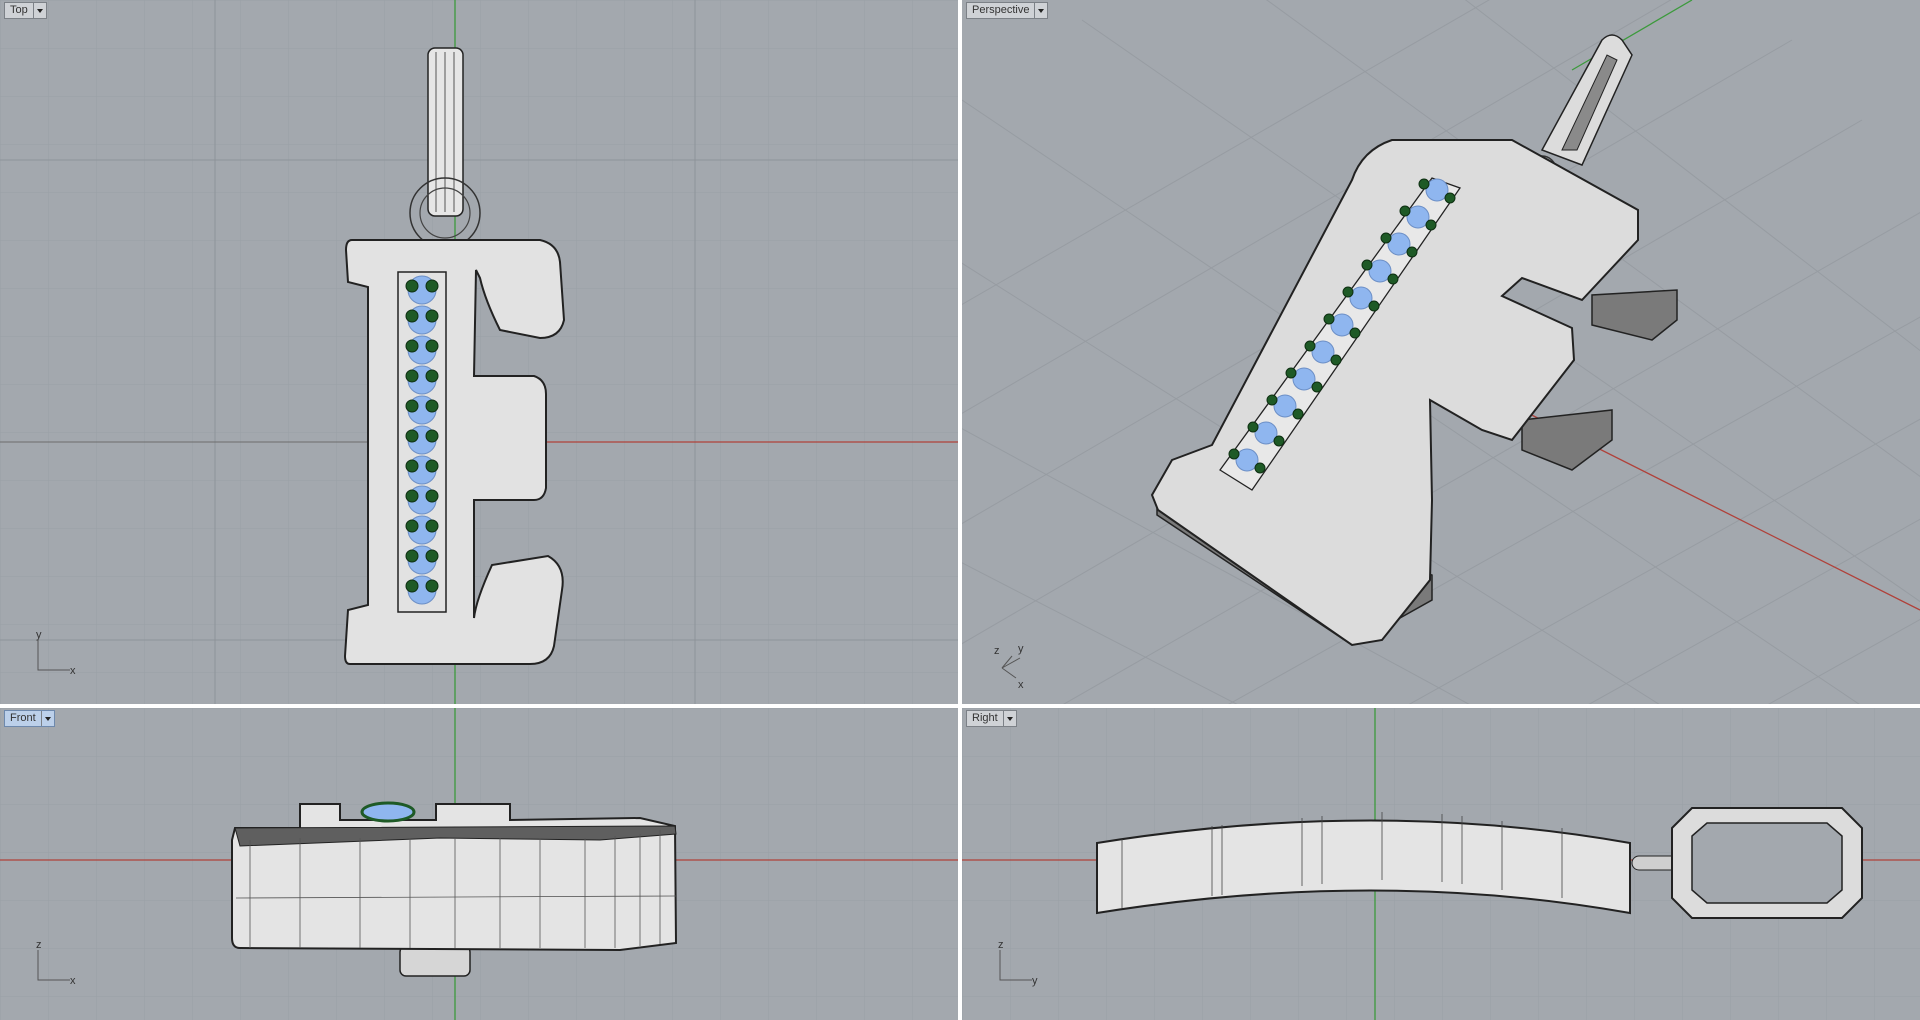 Image resolution: width=1920 pixels, height=1020 pixels. I want to click on y-axis-line, so click(1632, 35).